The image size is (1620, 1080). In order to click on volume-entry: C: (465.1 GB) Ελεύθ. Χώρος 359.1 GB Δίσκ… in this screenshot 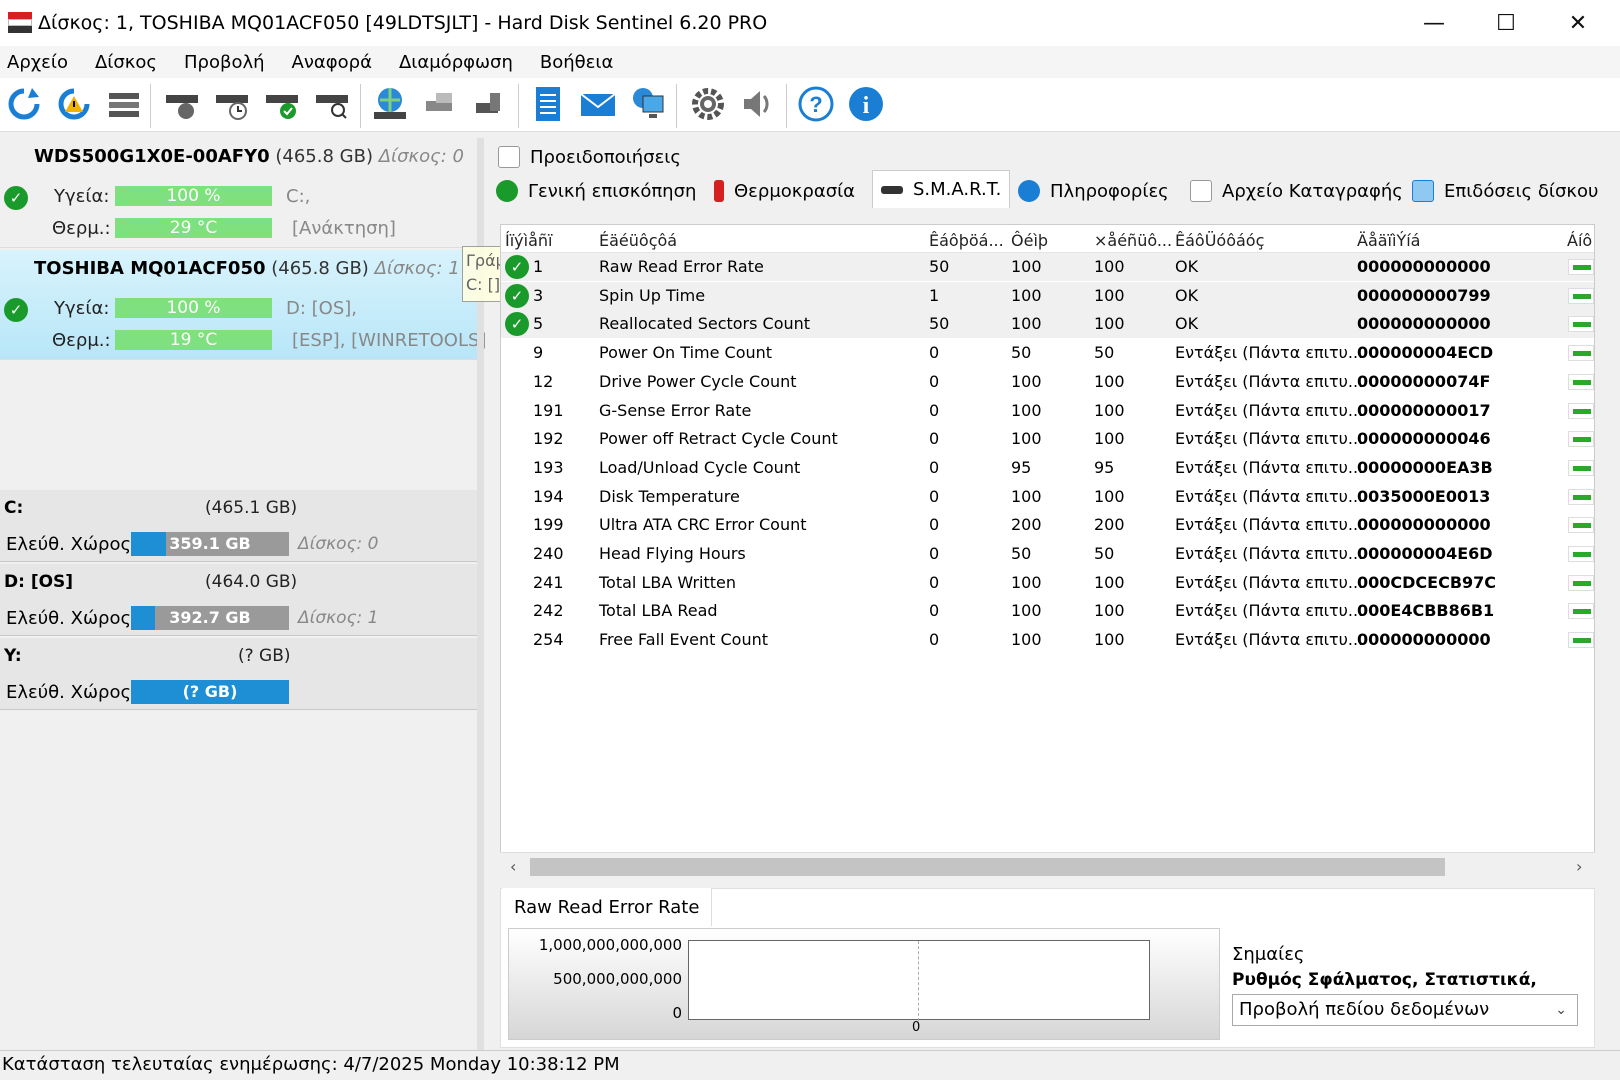, I will do `click(238, 526)`.